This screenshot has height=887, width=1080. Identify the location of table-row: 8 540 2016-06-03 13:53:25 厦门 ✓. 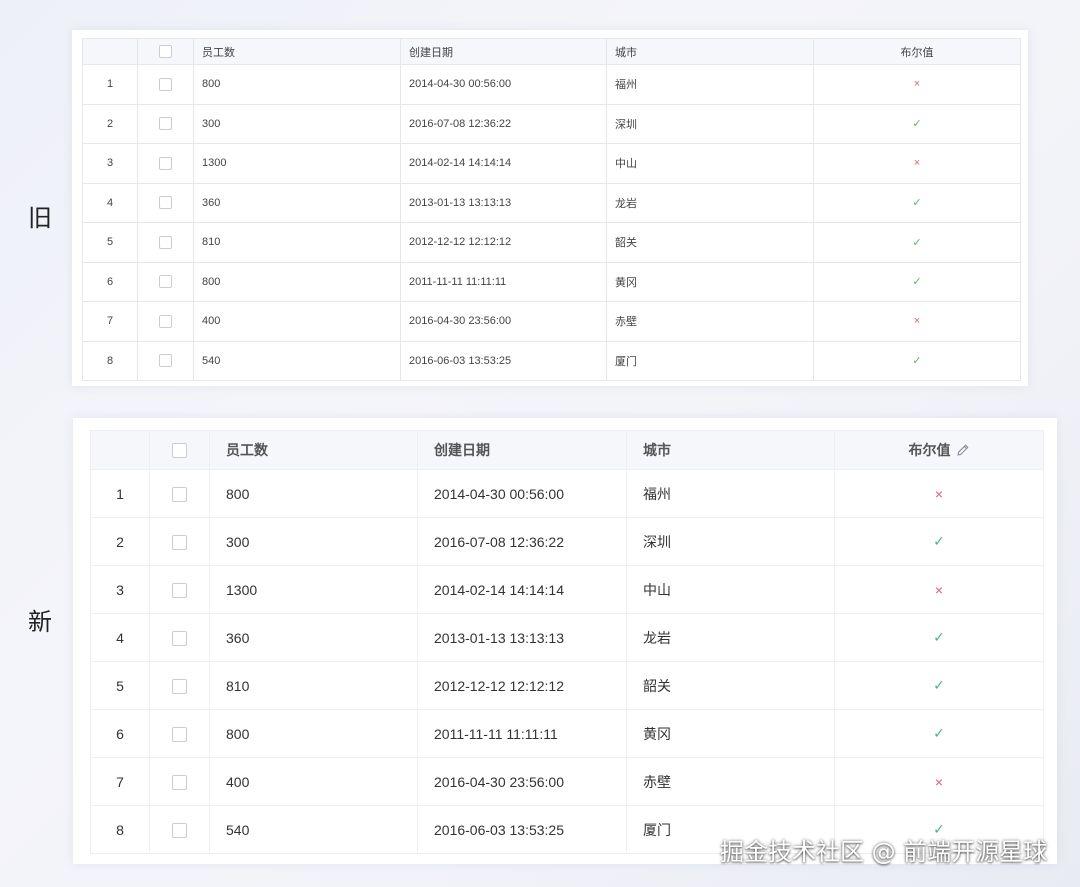
(551, 360).